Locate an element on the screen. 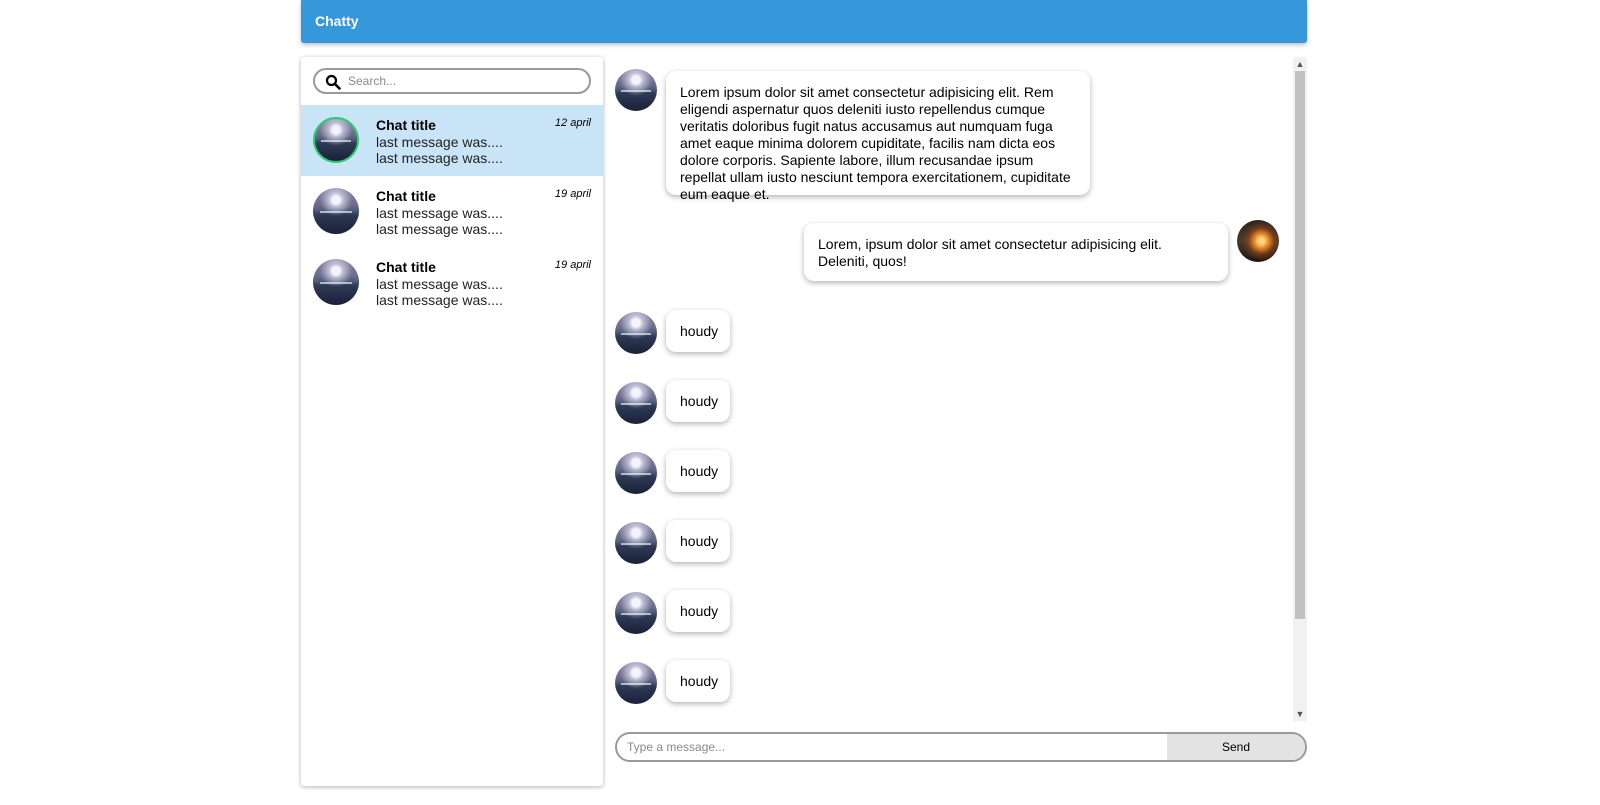 This screenshot has width=1600, height=805. send-button: Send is located at coordinates (1236, 747).